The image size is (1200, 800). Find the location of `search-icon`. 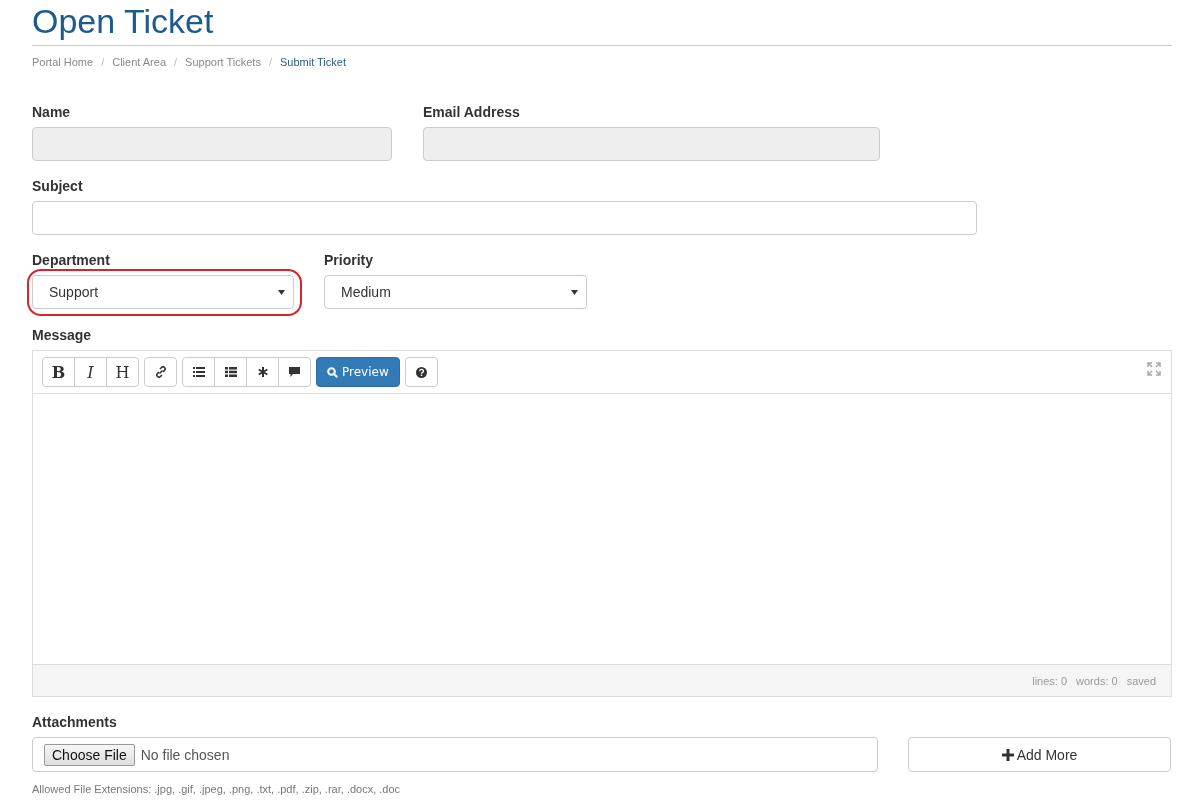

search-icon is located at coordinates (332, 372).